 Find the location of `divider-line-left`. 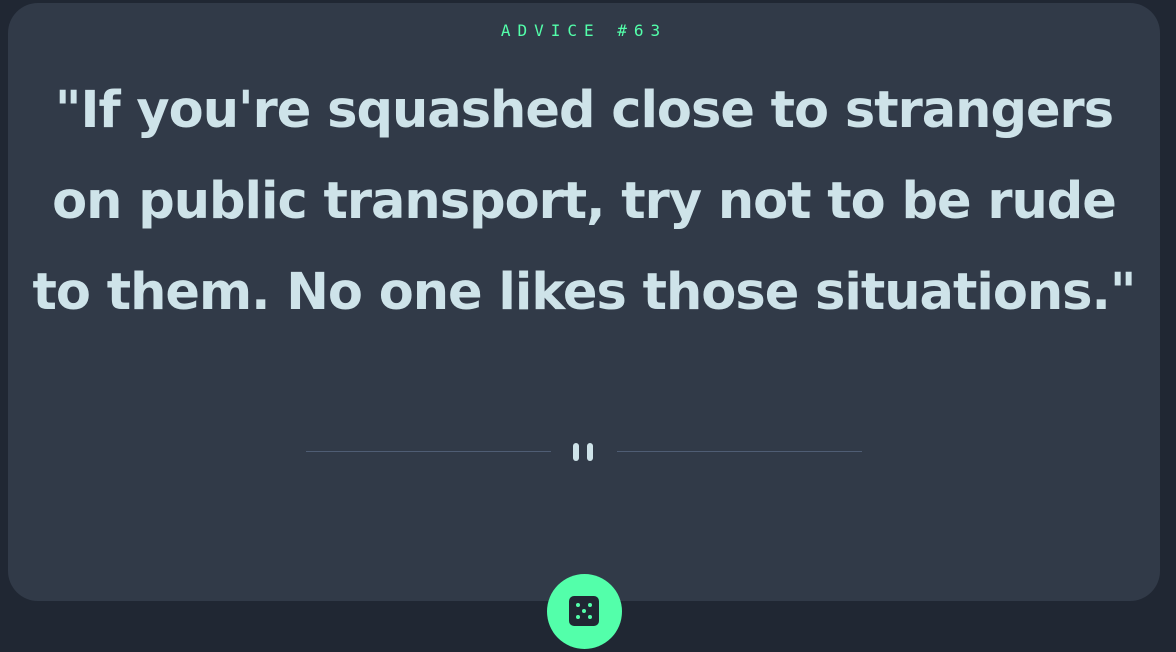

divider-line-left is located at coordinates (428, 451).